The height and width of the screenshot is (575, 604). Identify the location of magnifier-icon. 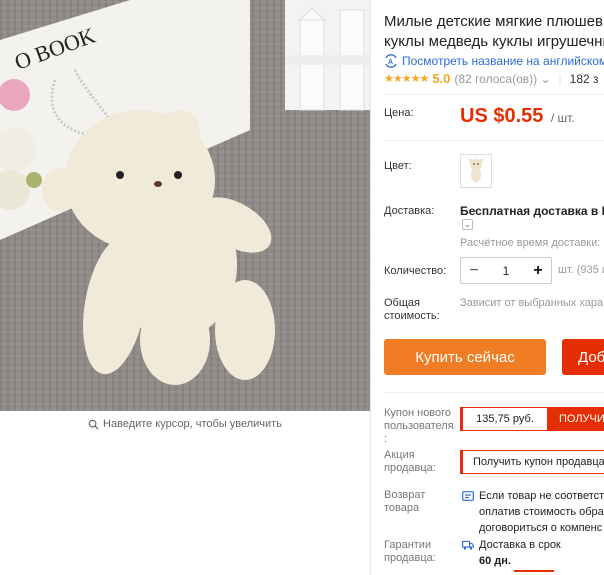
(93, 424).